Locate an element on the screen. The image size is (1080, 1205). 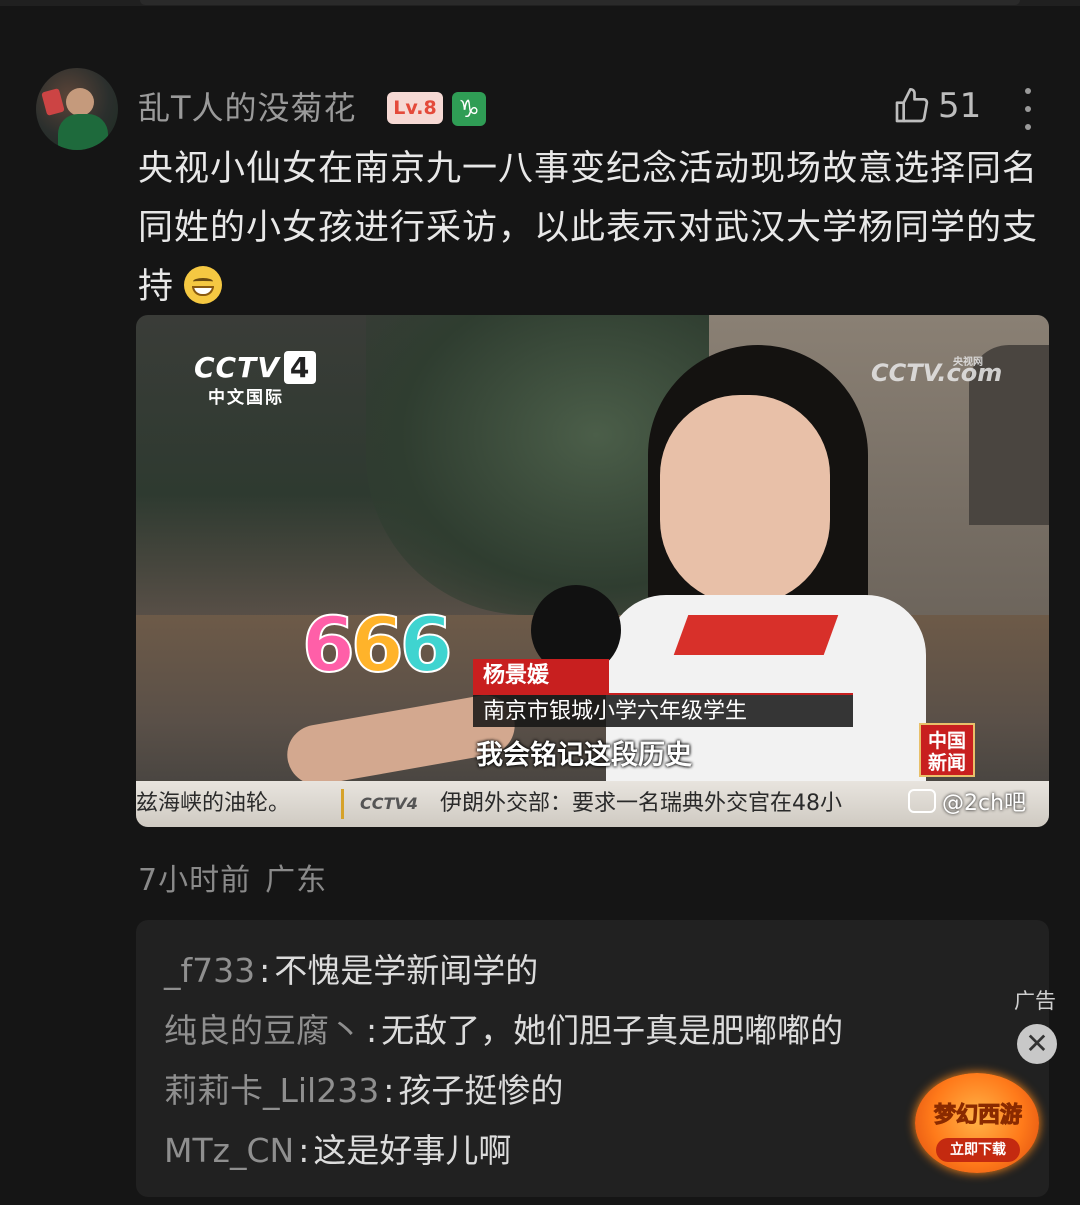
sticker-666: 666 is located at coordinates (377, 644).